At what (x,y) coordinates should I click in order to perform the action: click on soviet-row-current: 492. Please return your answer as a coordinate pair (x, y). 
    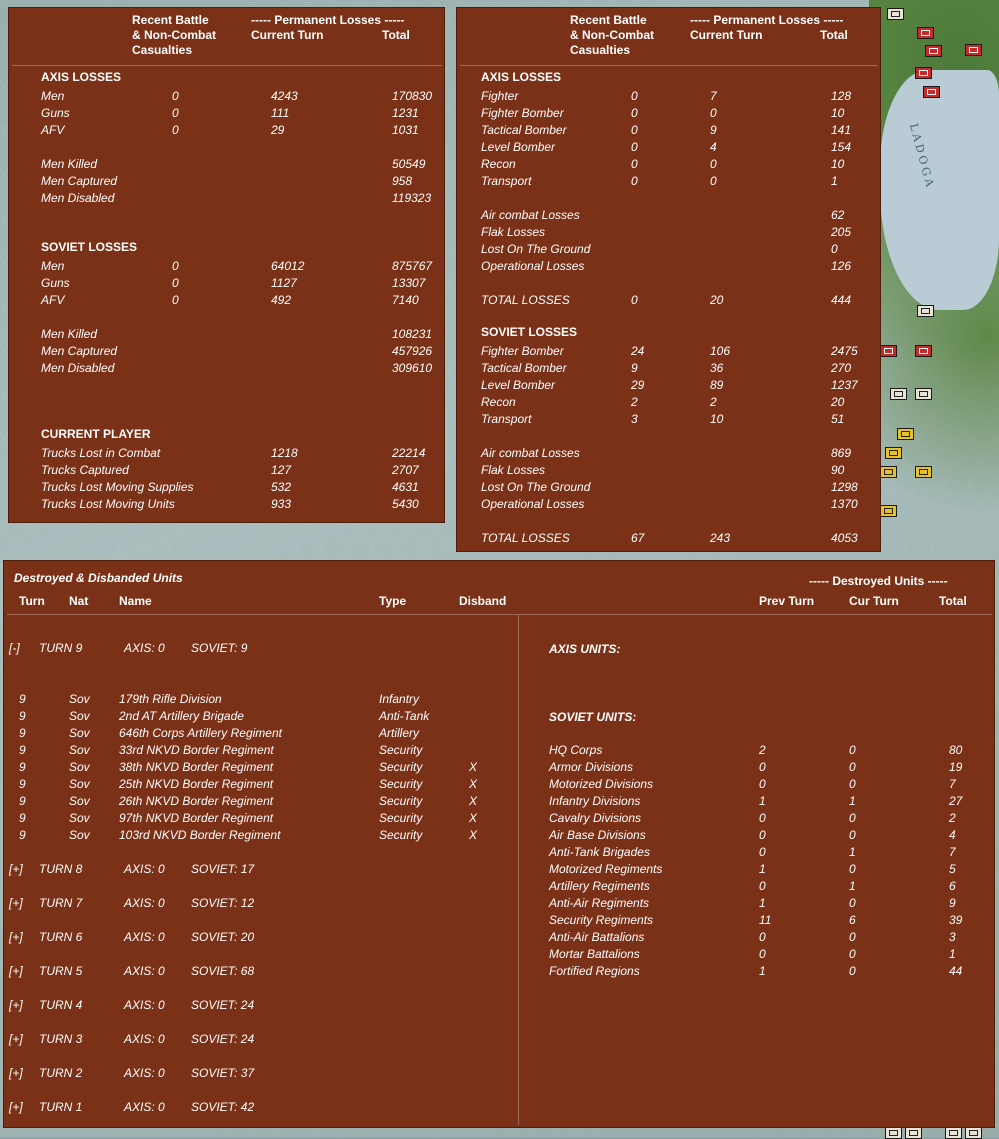
    Looking at the image, I should click on (281, 300).